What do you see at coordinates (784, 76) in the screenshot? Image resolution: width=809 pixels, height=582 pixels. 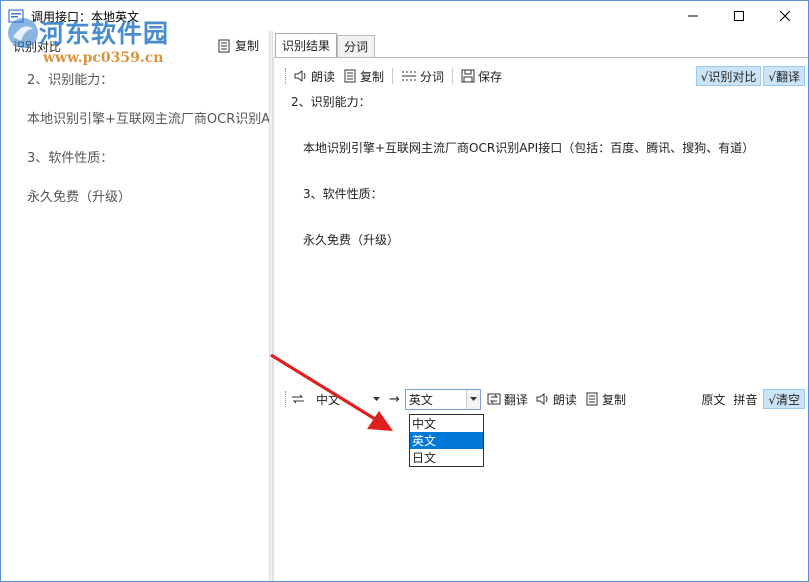 I see `translate-toggle: √翻译` at bounding box center [784, 76].